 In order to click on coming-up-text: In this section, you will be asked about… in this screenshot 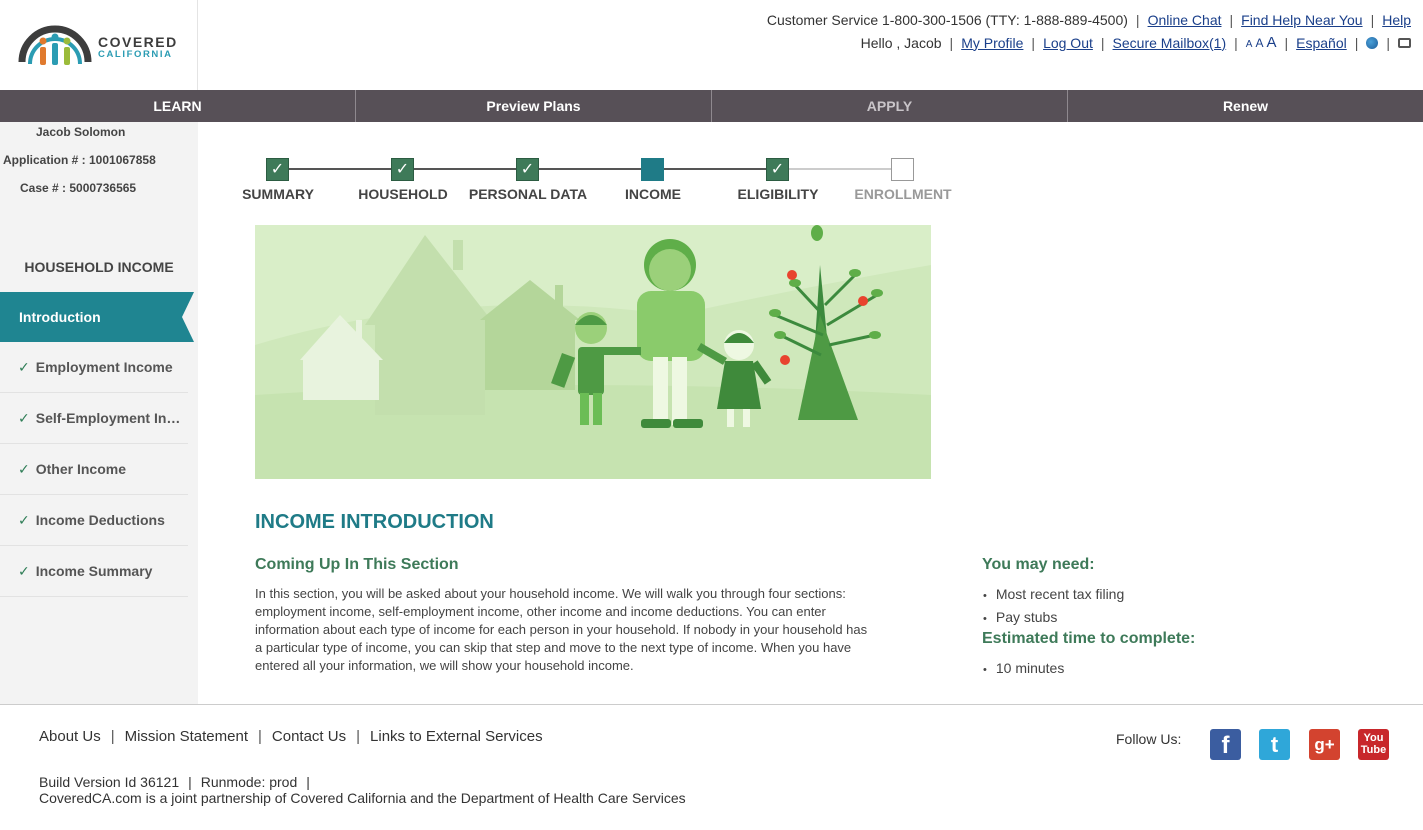, I will do `click(561, 629)`.